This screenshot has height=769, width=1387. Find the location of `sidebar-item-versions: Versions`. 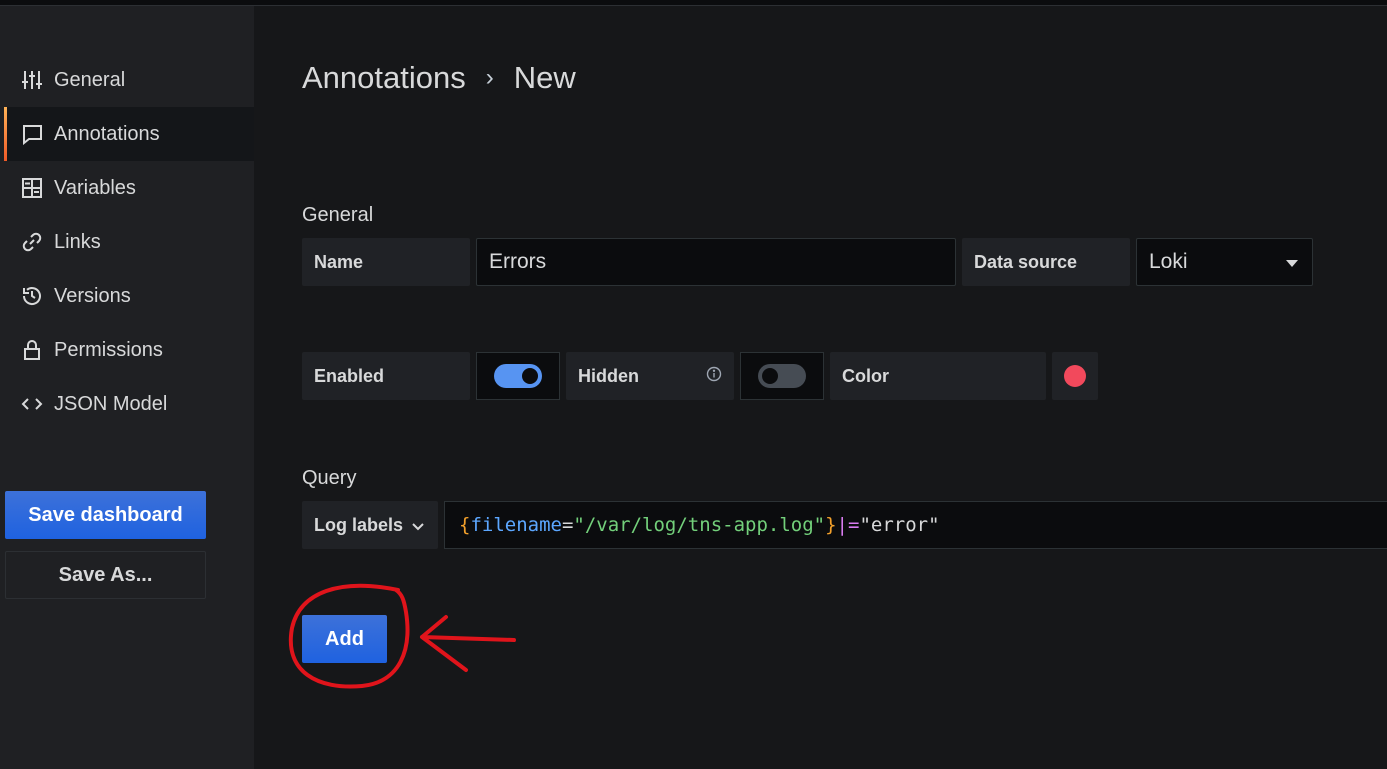

sidebar-item-versions: Versions is located at coordinates (129, 296).